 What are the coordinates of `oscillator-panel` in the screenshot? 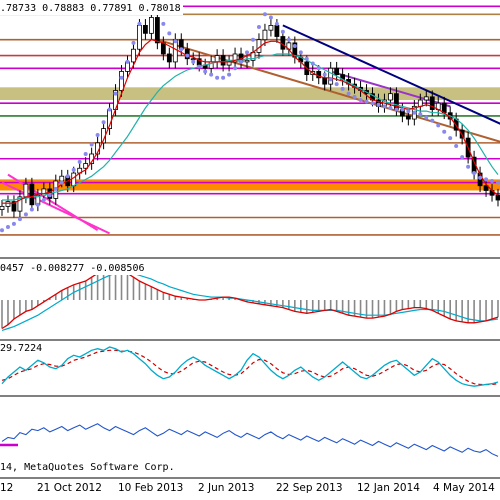 It's located at (249, 440).